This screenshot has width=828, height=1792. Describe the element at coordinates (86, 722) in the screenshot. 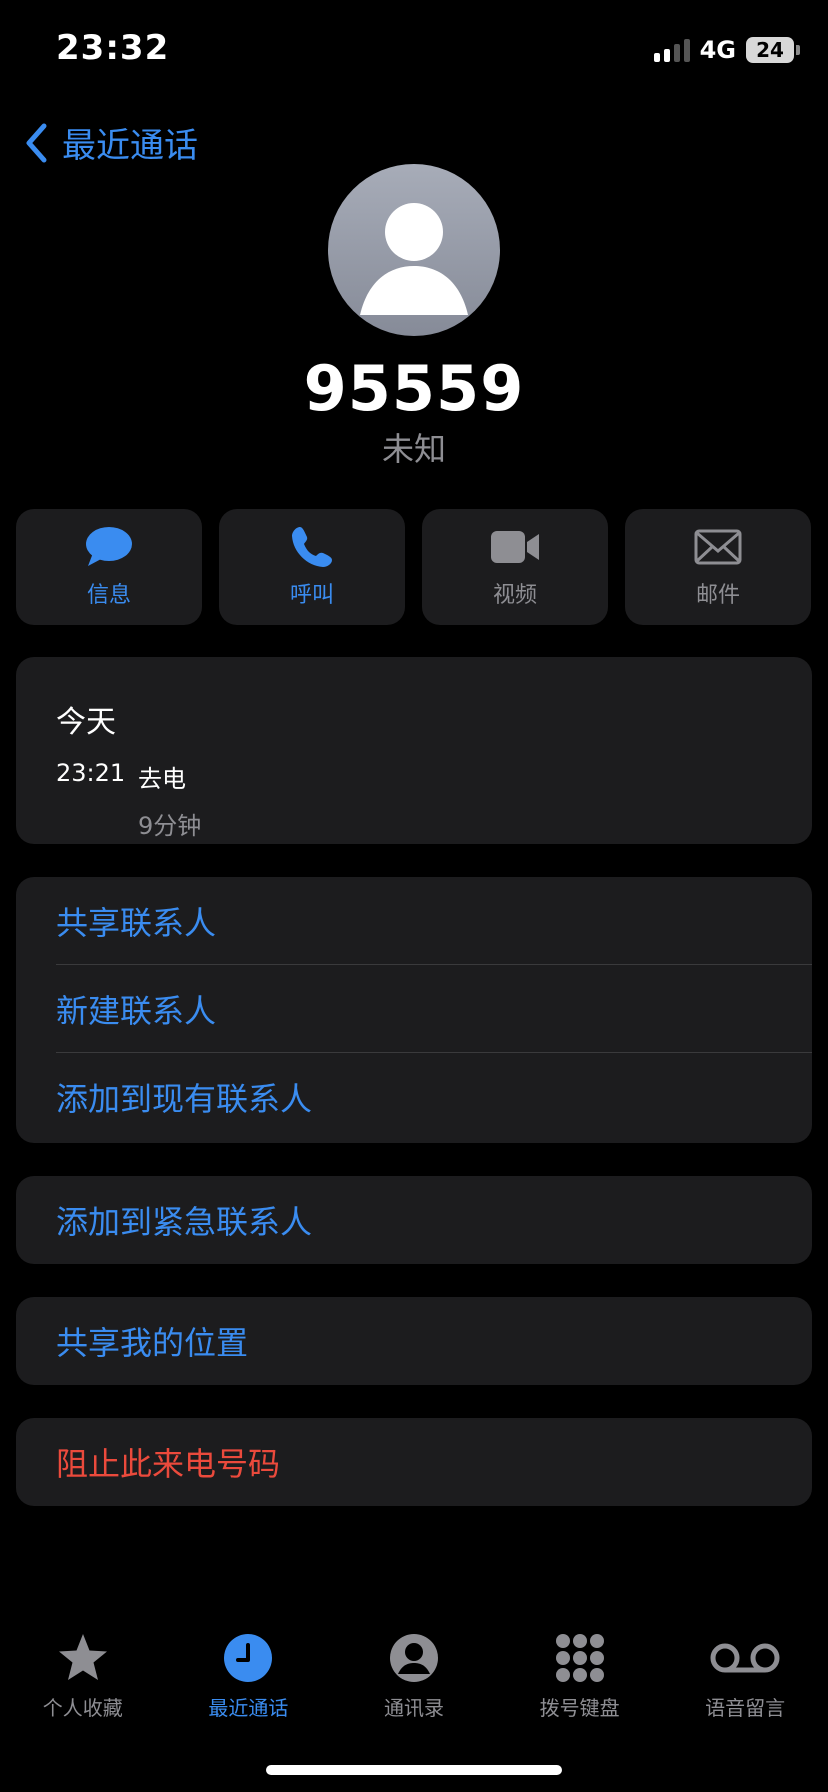

I see `call-history-date: 今天` at that location.